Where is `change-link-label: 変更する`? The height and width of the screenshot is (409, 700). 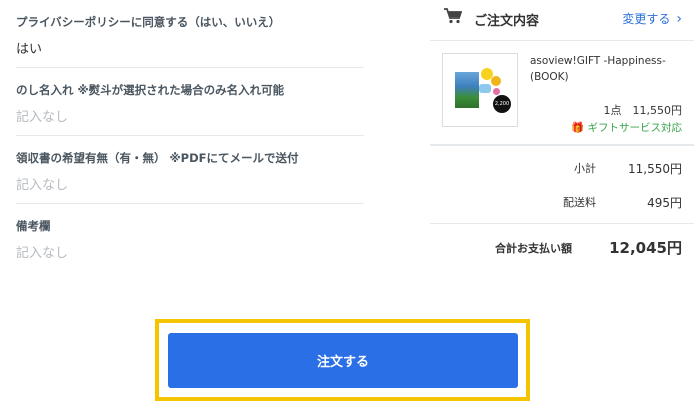
change-link-label: 変更する is located at coordinates (646, 19).